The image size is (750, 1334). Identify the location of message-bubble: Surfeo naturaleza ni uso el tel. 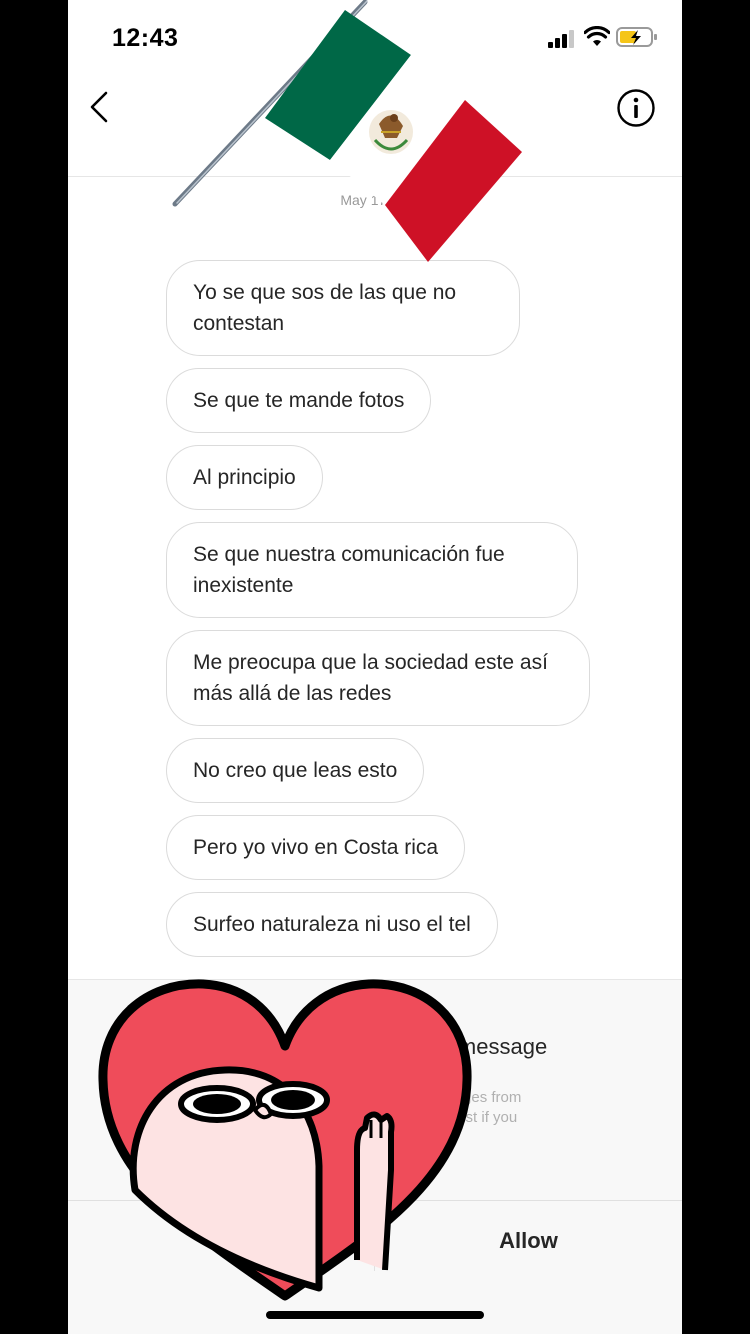
(332, 924).